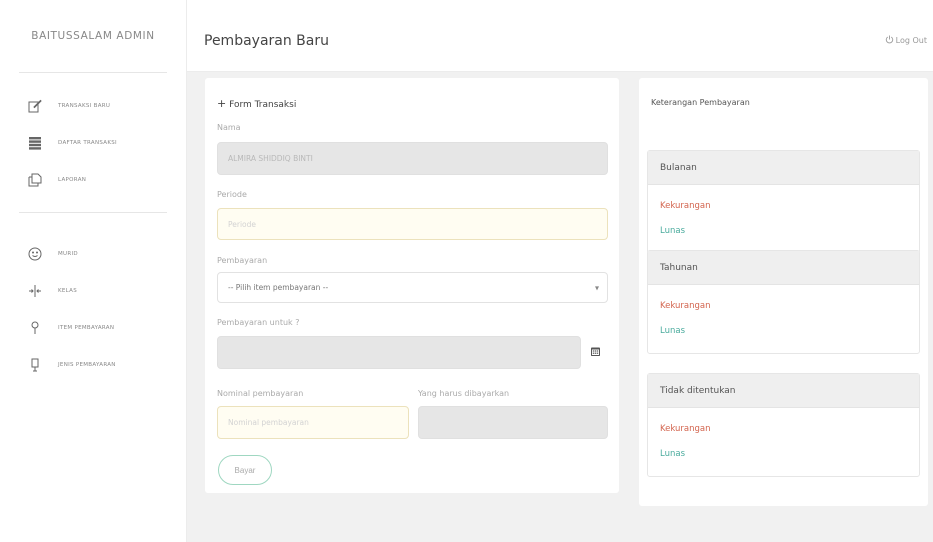  What do you see at coordinates (464, 393) in the screenshot?
I see `harus-label: Yang harus dibayarkan` at bounding box center [464, 393].